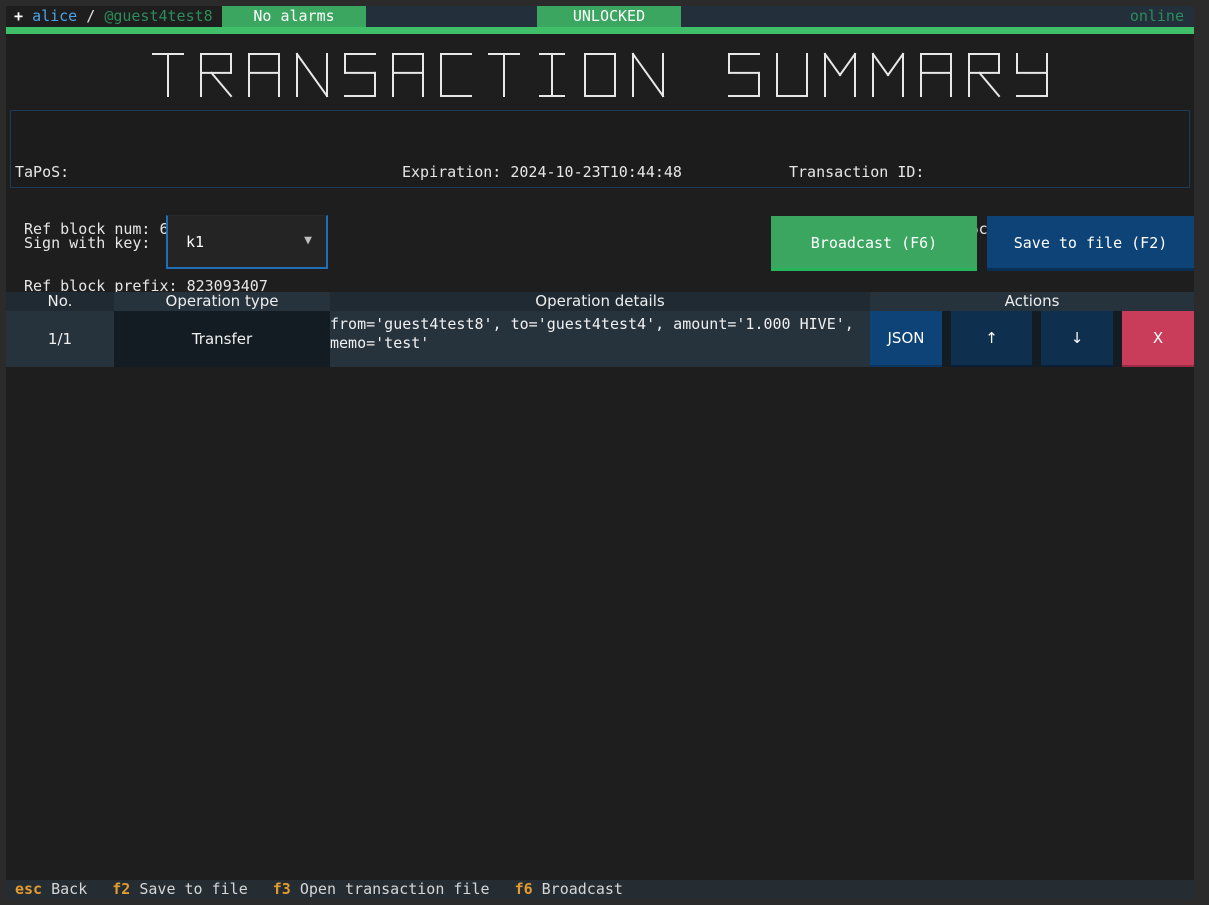 This screenshot has width=1209, height=905. I want to click on dropdown-arrow-icon: ▼, so click(308, 240).